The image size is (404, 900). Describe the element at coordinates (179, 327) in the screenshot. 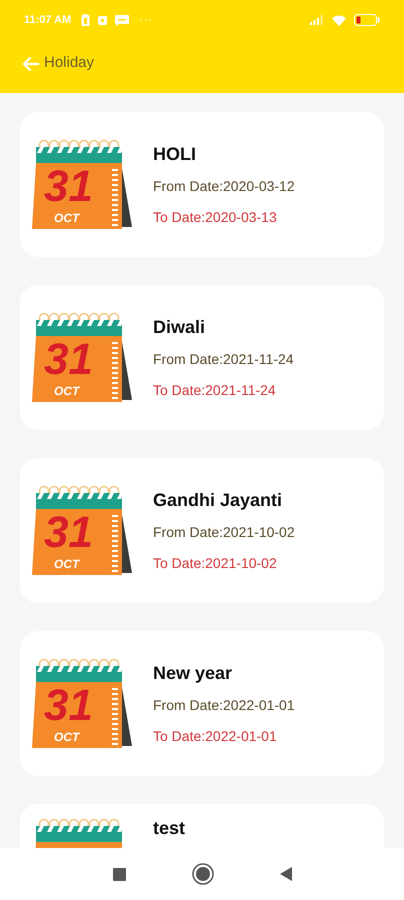

I see `holiday-title: Diwali` at that location.